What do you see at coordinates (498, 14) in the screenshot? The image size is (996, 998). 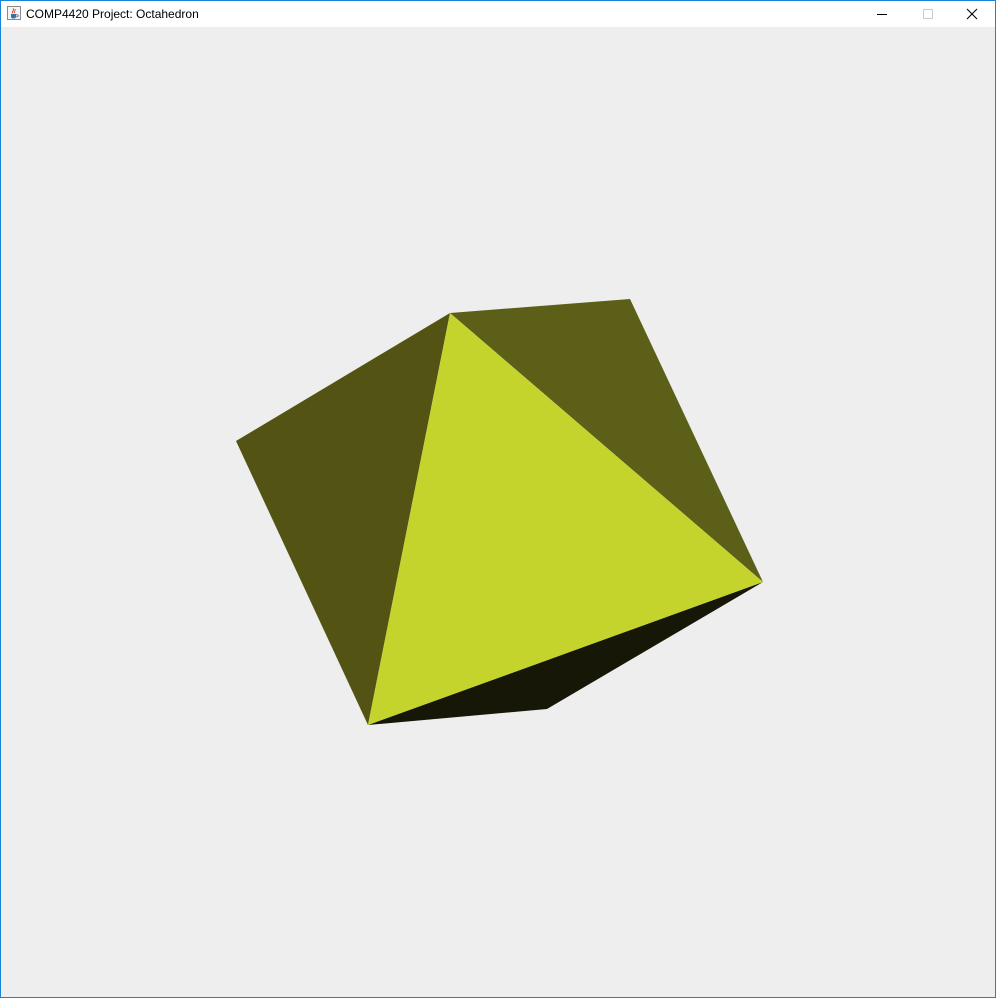 I see `title-bar: COMP4420 Project: Octahedron` at bounding box center [498, 14].